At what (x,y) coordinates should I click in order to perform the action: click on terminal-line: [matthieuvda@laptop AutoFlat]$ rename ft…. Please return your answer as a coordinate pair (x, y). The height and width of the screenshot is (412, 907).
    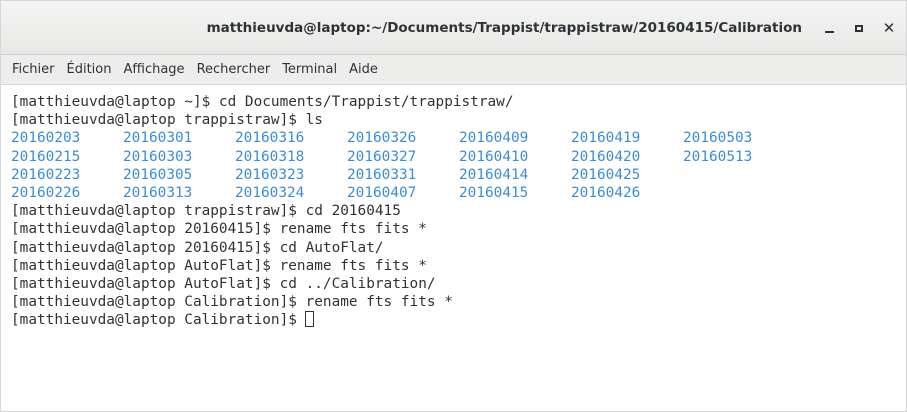
    Looking at the image, I should click on (219, 265).